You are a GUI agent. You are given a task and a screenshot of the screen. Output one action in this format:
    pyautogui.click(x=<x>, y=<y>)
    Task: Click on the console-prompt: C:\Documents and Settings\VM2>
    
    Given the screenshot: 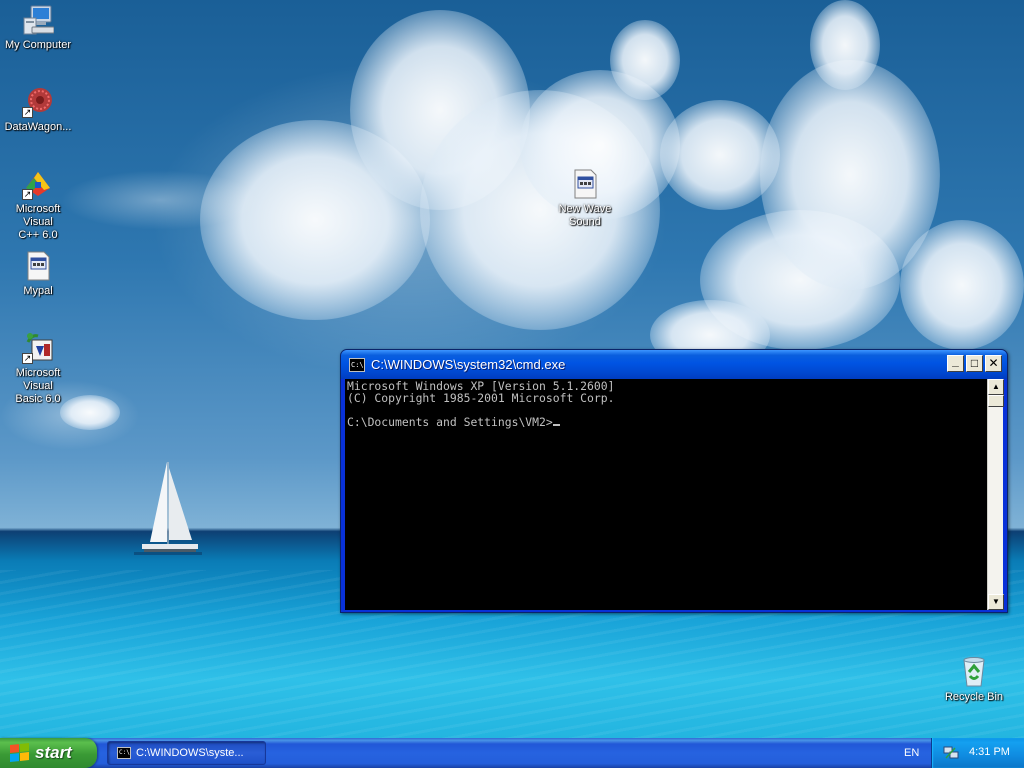 What is the action you would take?
    pyautogui.click(x=450, y=422)
    